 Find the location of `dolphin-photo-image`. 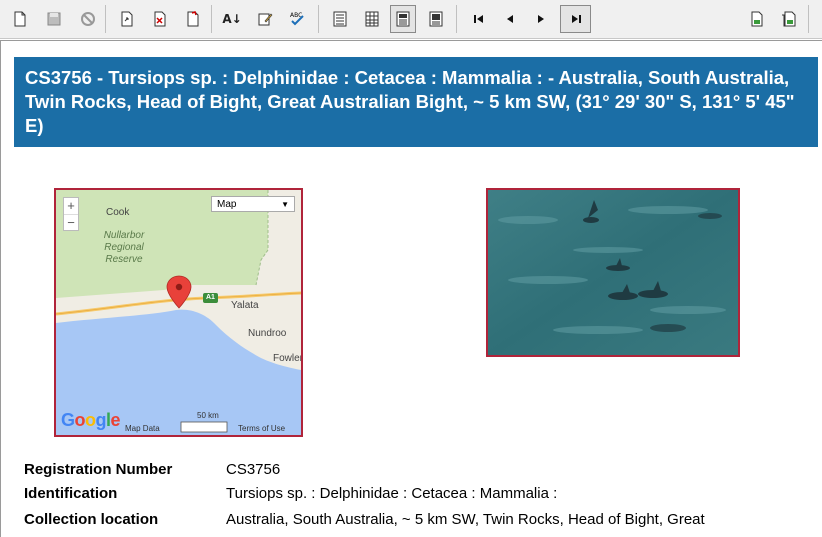

dolphin-photo-image is located at coordinates (613, 272).